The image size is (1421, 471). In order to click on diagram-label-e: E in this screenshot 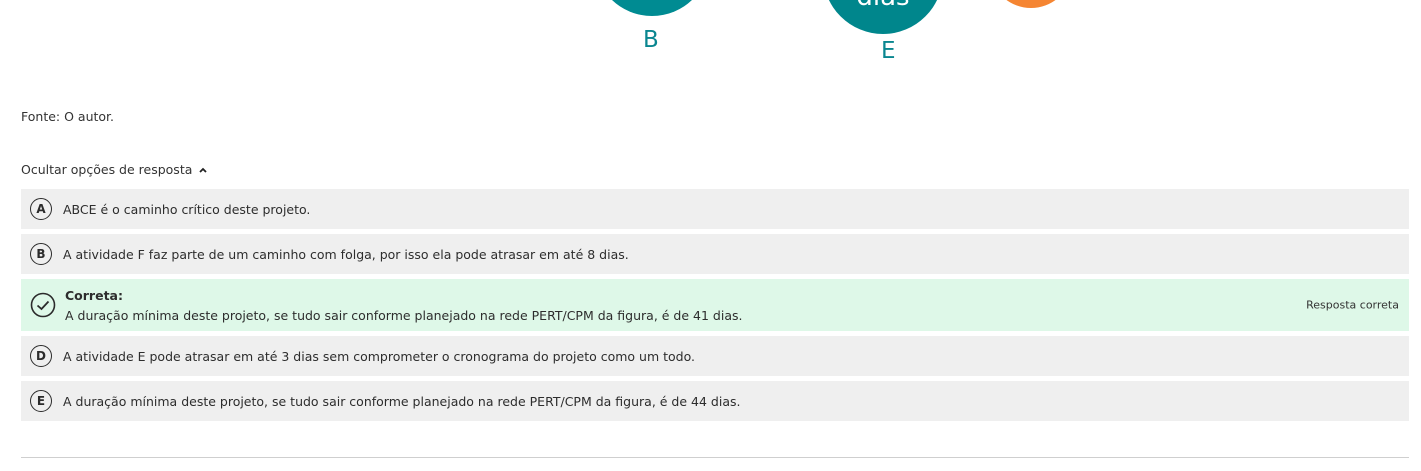, I will do `click(888, 51)`.